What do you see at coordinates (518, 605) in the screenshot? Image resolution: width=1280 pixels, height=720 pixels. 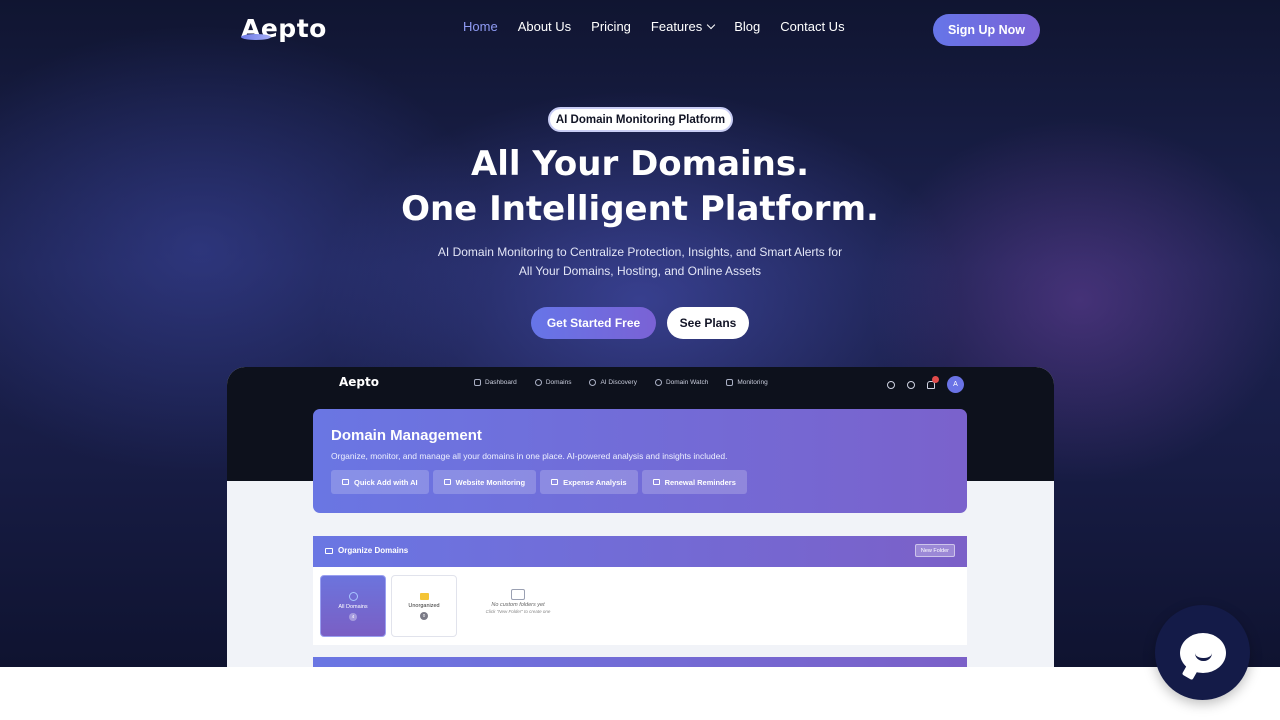 I see `empty-title: No custom folders yet` at bounding box center [518, 605].